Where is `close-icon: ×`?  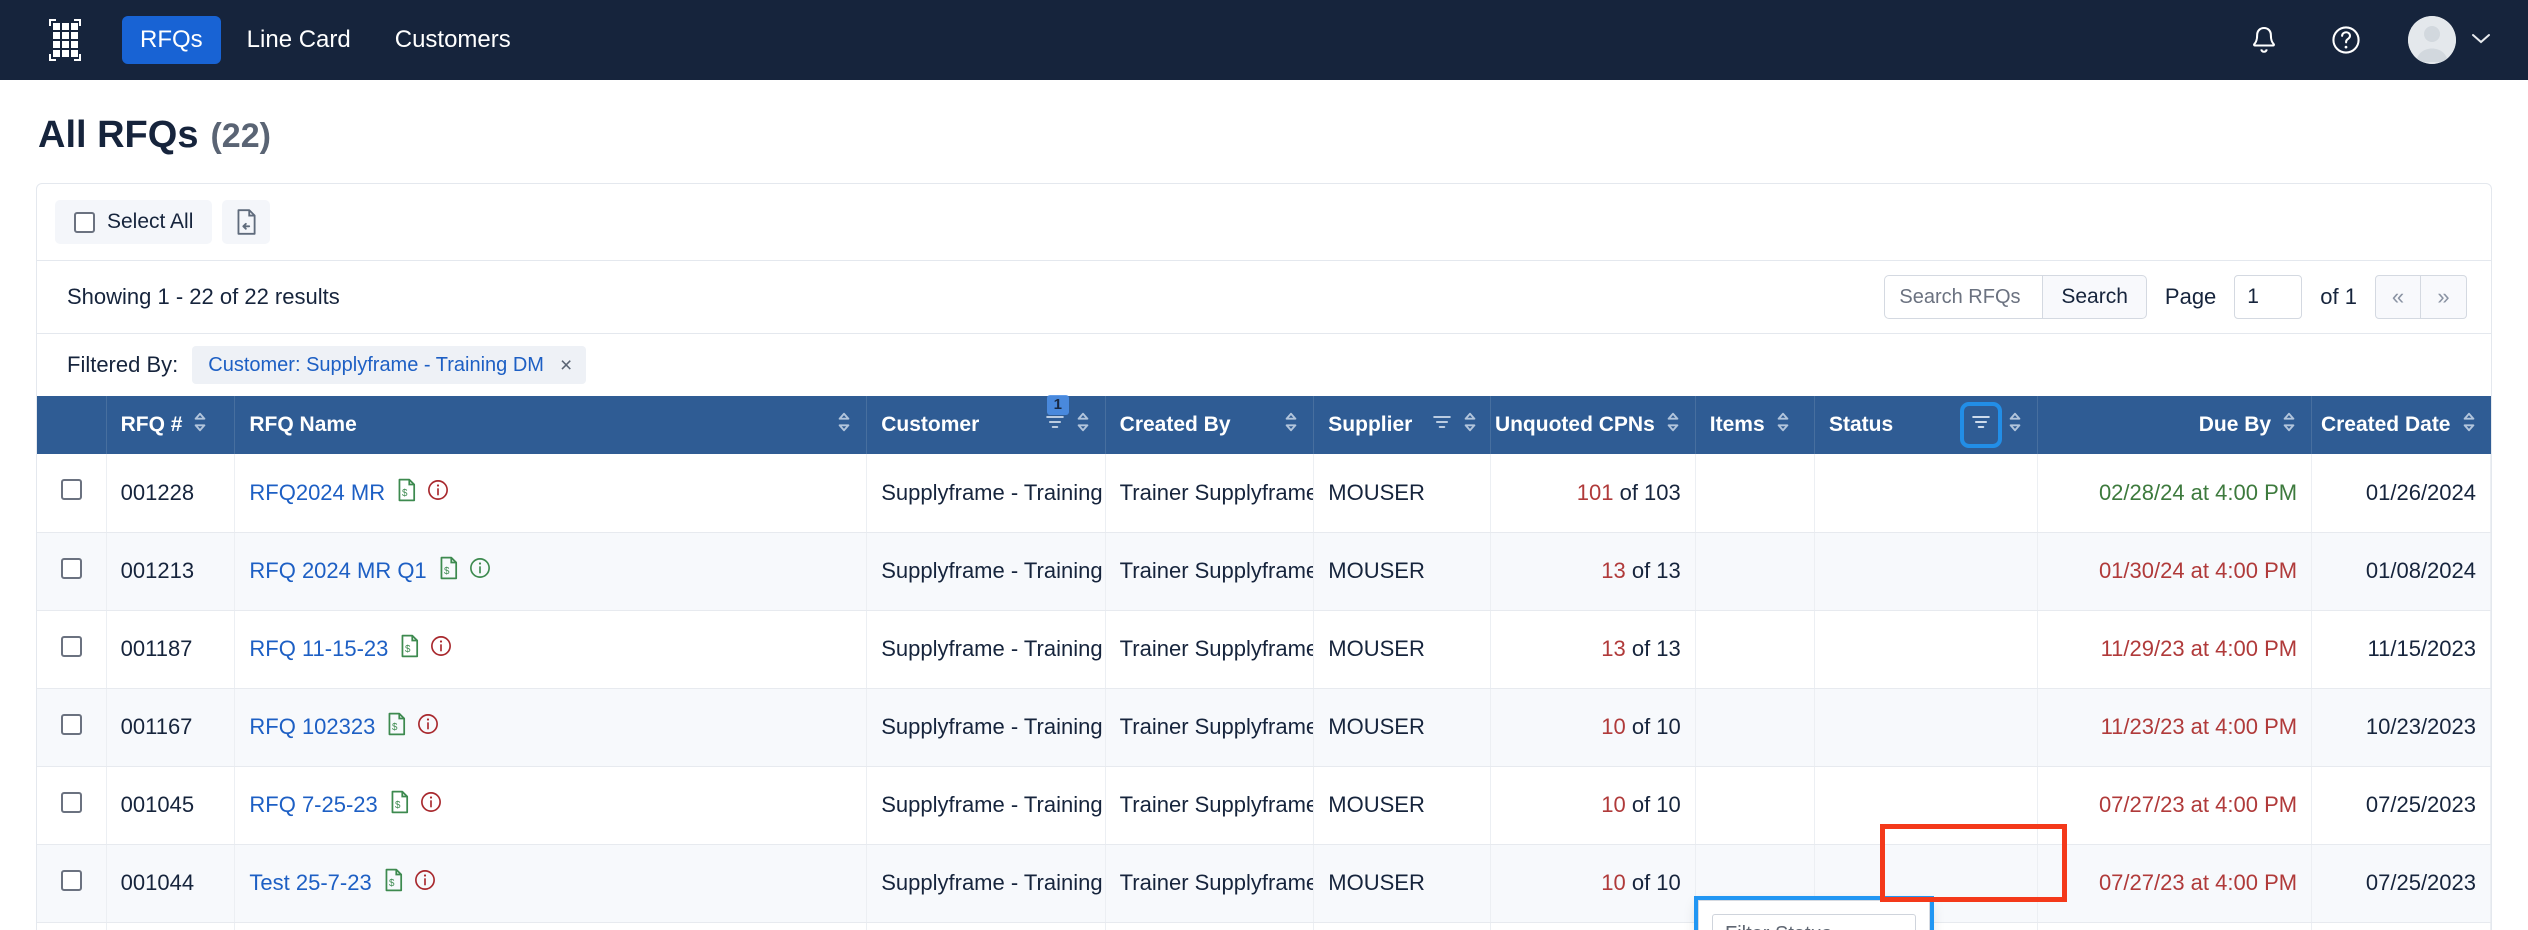 close-icon: × is located at coordinates (566, 365).